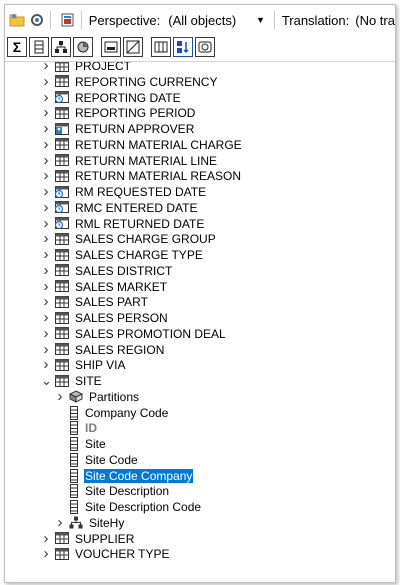 The width and height of the screenshot is (400, 585). What do you see at coordinates (133, 507) in the screenshot?
I see `tree-item-attribute: Site Description Code` at bounding box center [133, 507].